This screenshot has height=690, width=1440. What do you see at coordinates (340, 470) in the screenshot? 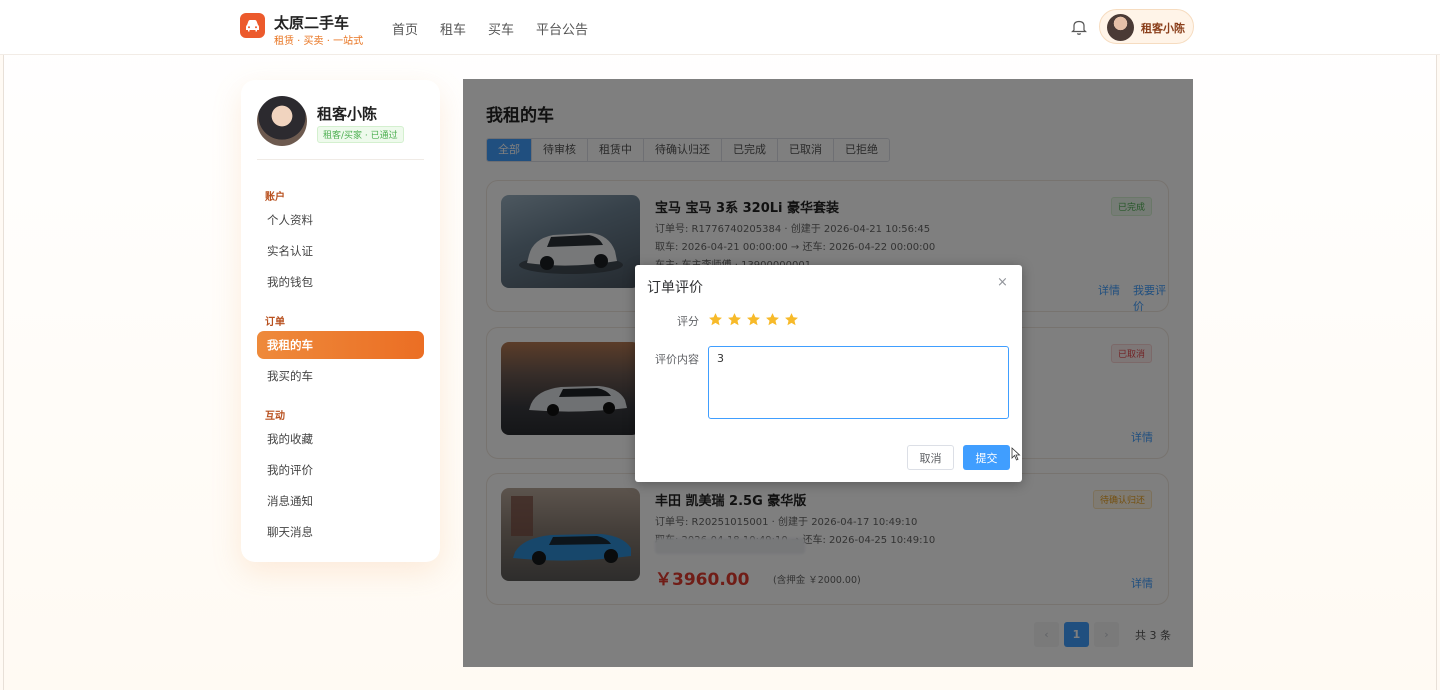
I see `sidebar-item-reviews: 我的评价` at bounding box center [340, 470].